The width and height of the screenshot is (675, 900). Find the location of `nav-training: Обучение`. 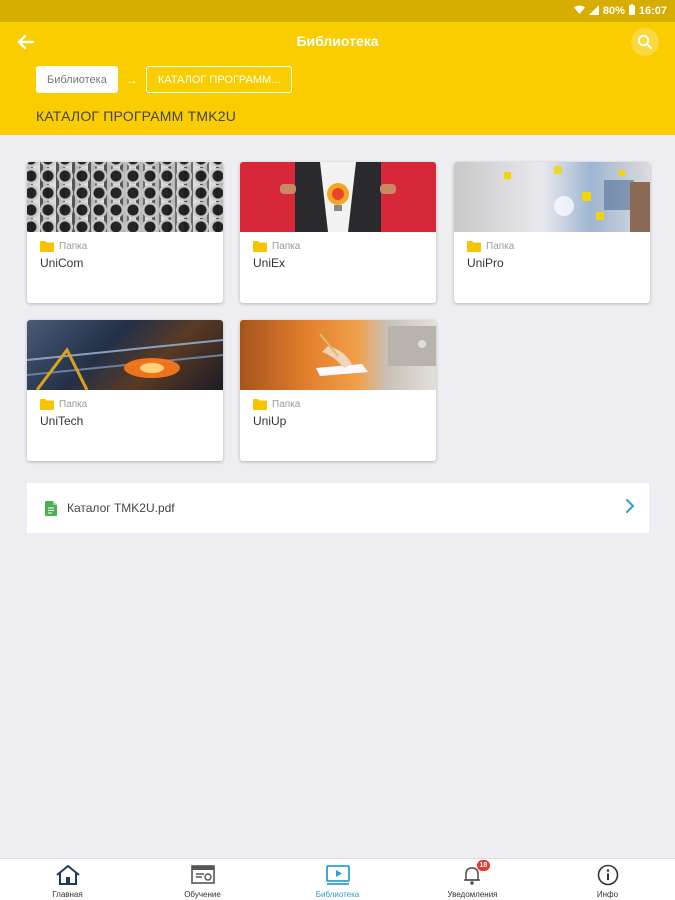

nav-training: Обучение is located at coordinates (202, 879).